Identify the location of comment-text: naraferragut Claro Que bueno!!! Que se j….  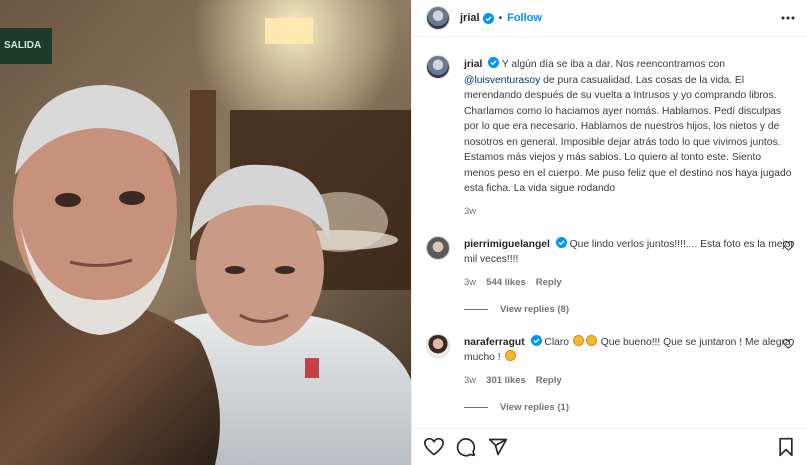
(629, 350).